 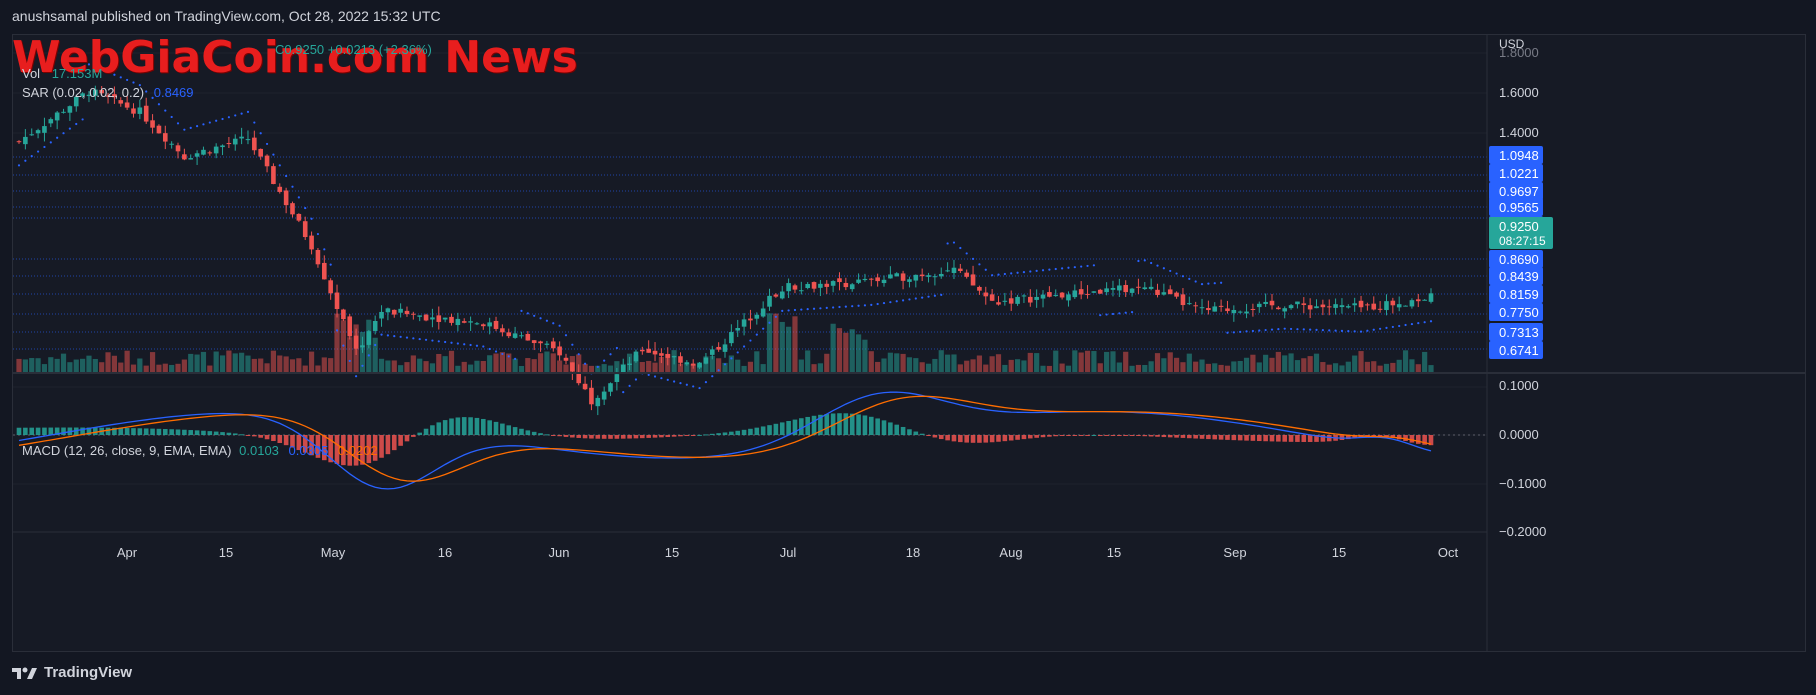 What do you see at coordinates (1519, 92) in the screenshot?
I see `price-tick: 1.6000` at bounding box center [1519, 92].